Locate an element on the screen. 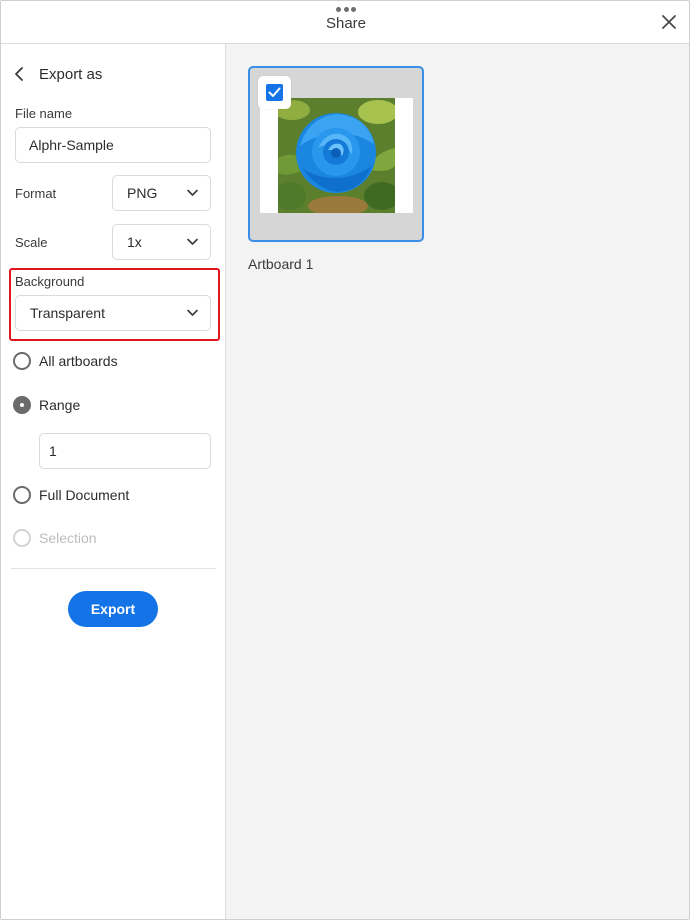 The width and height of the screenshot is (690, 920). artboard-card is located at coordinates (336, 154).